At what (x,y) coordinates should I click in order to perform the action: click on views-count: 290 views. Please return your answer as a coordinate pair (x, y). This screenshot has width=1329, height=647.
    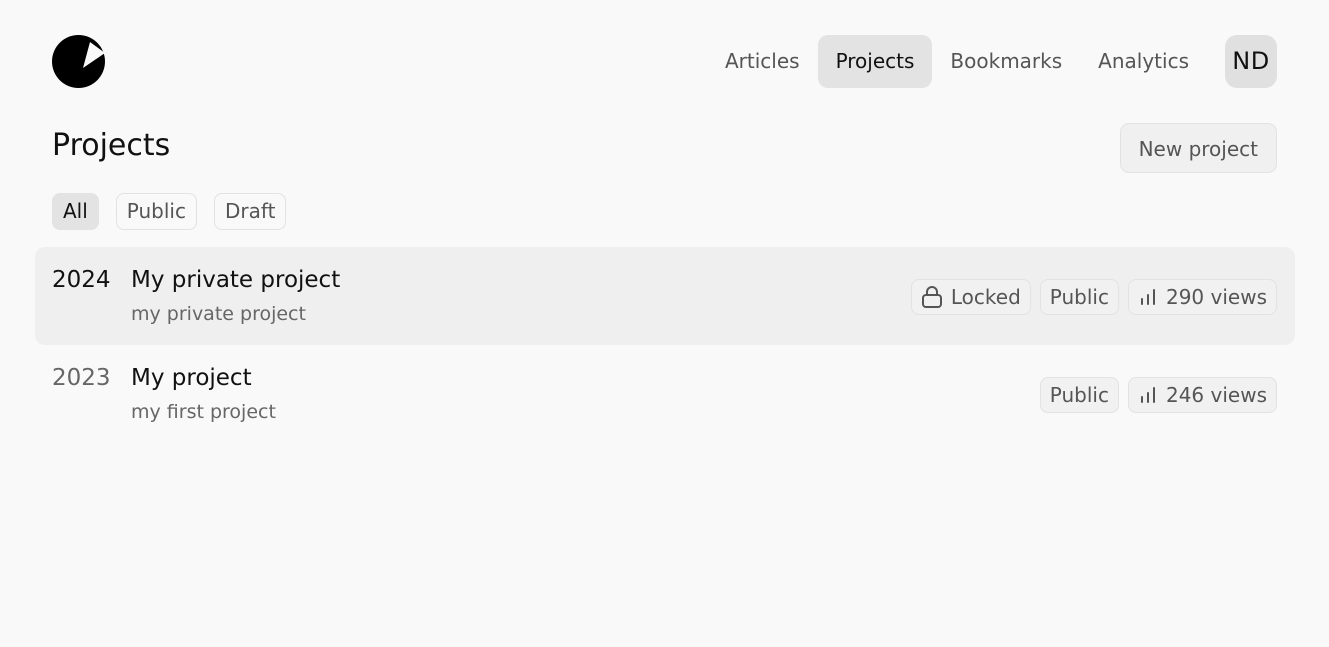
    Looking at the image, I should click on (1216, 297).